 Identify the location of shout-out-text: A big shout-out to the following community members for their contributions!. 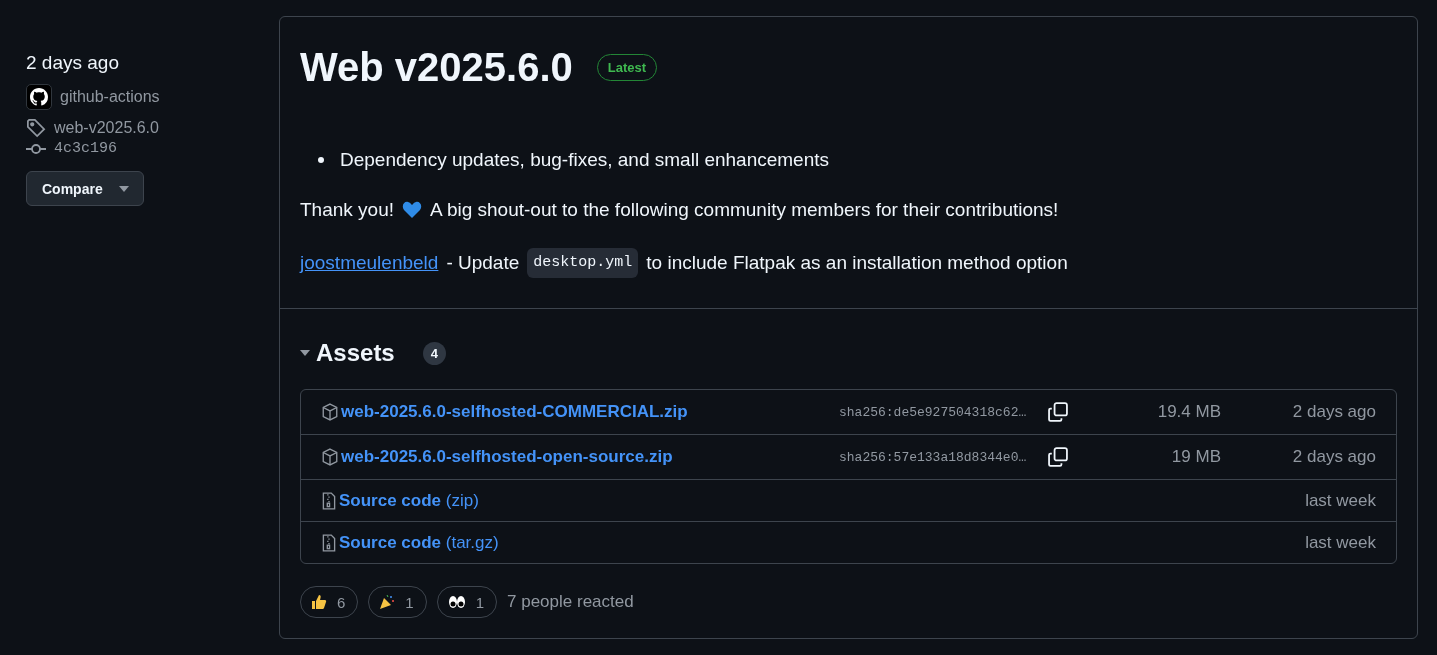
(744, 210).